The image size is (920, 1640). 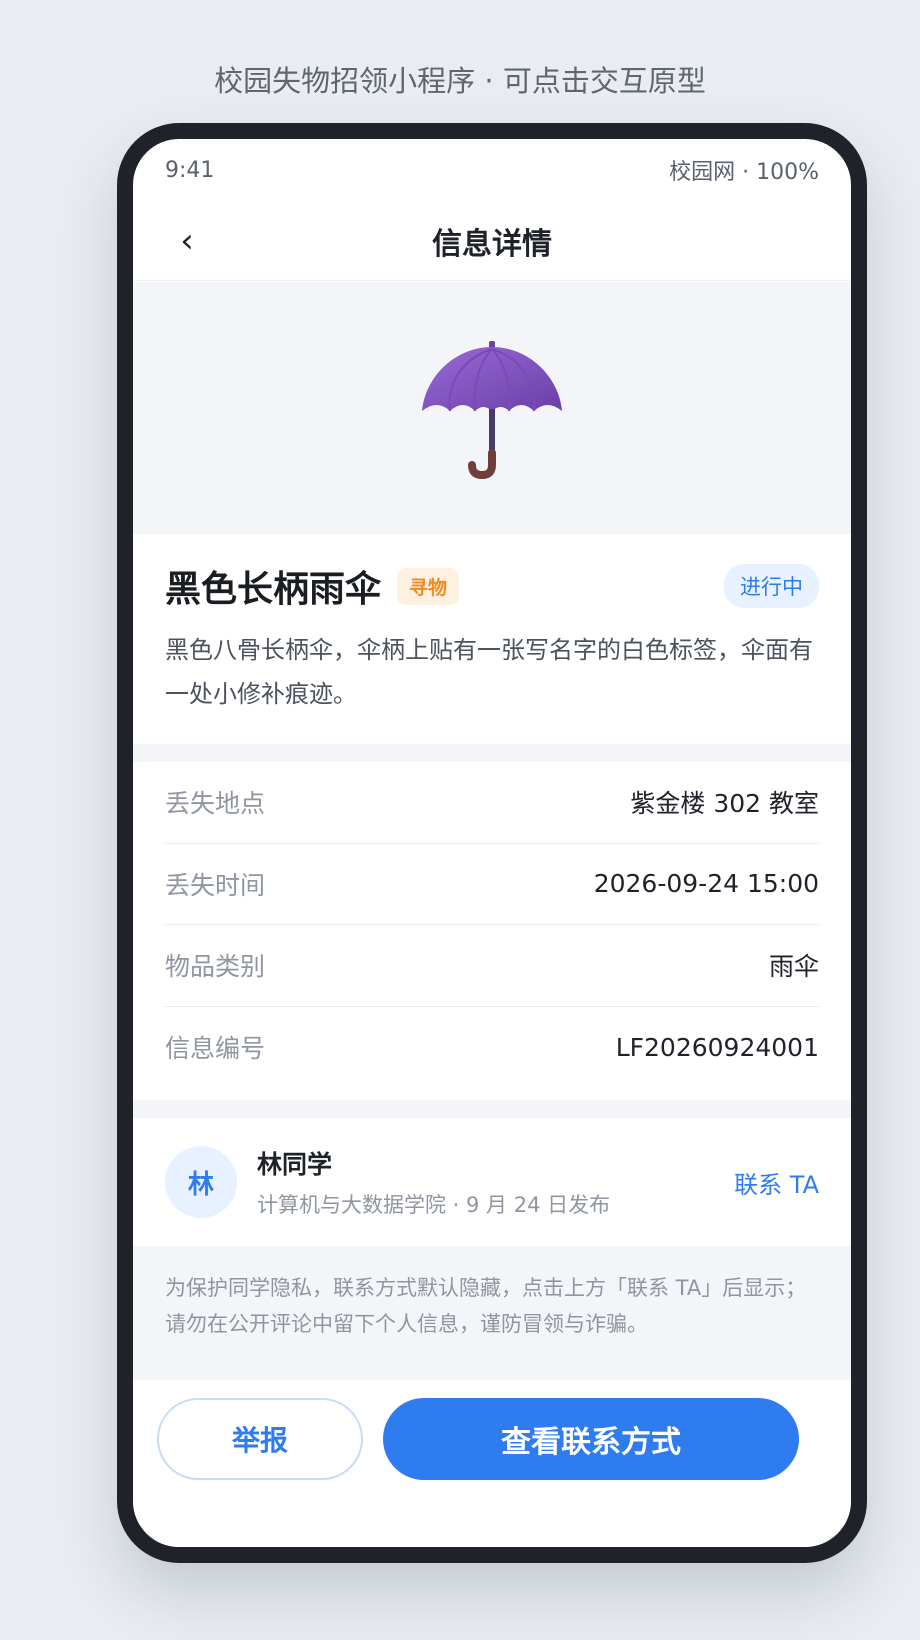 I want to click on info-value: LF20260924001, so click(x=717, y=1047).